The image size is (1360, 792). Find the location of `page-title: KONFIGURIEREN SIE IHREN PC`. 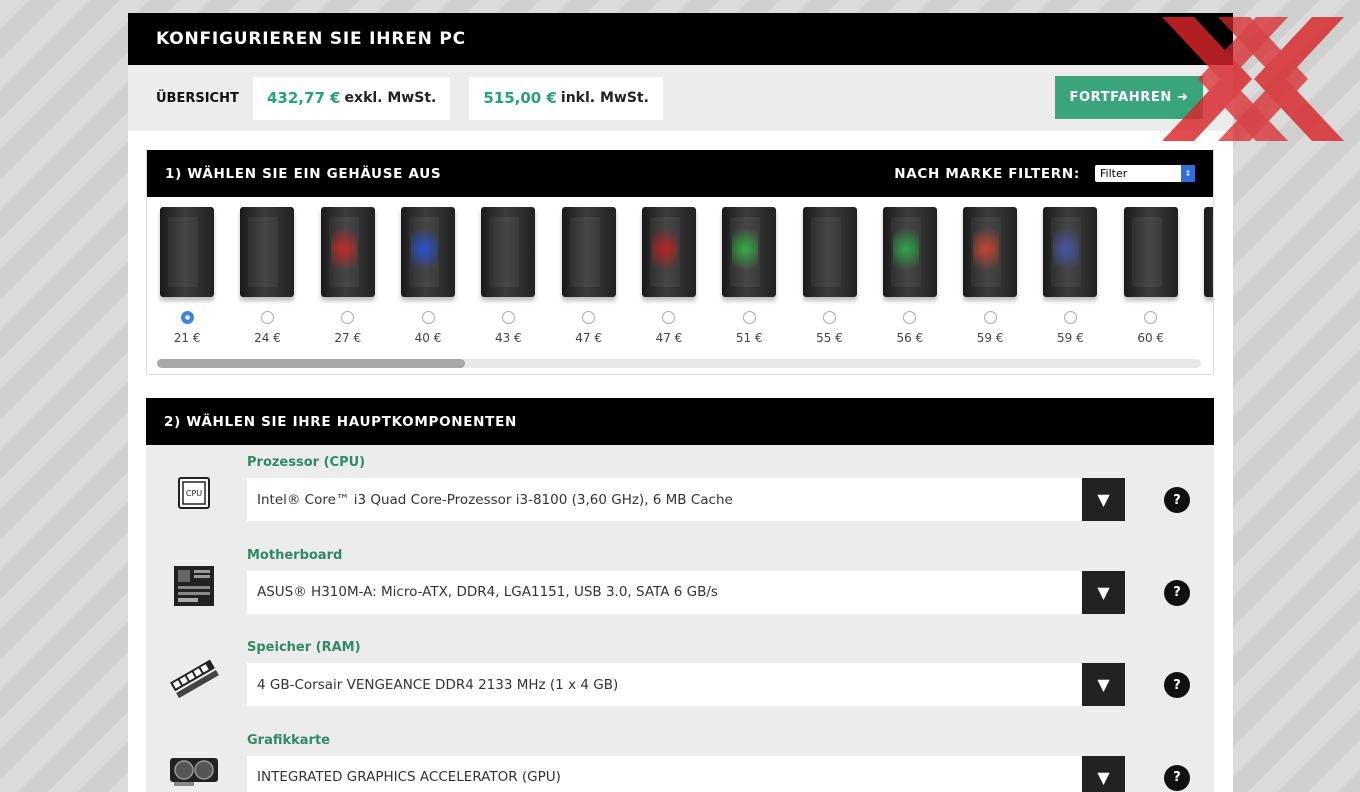

page-title: KONFIGURIEREN SIE IHREN PC is located at coordinates (680, 39).